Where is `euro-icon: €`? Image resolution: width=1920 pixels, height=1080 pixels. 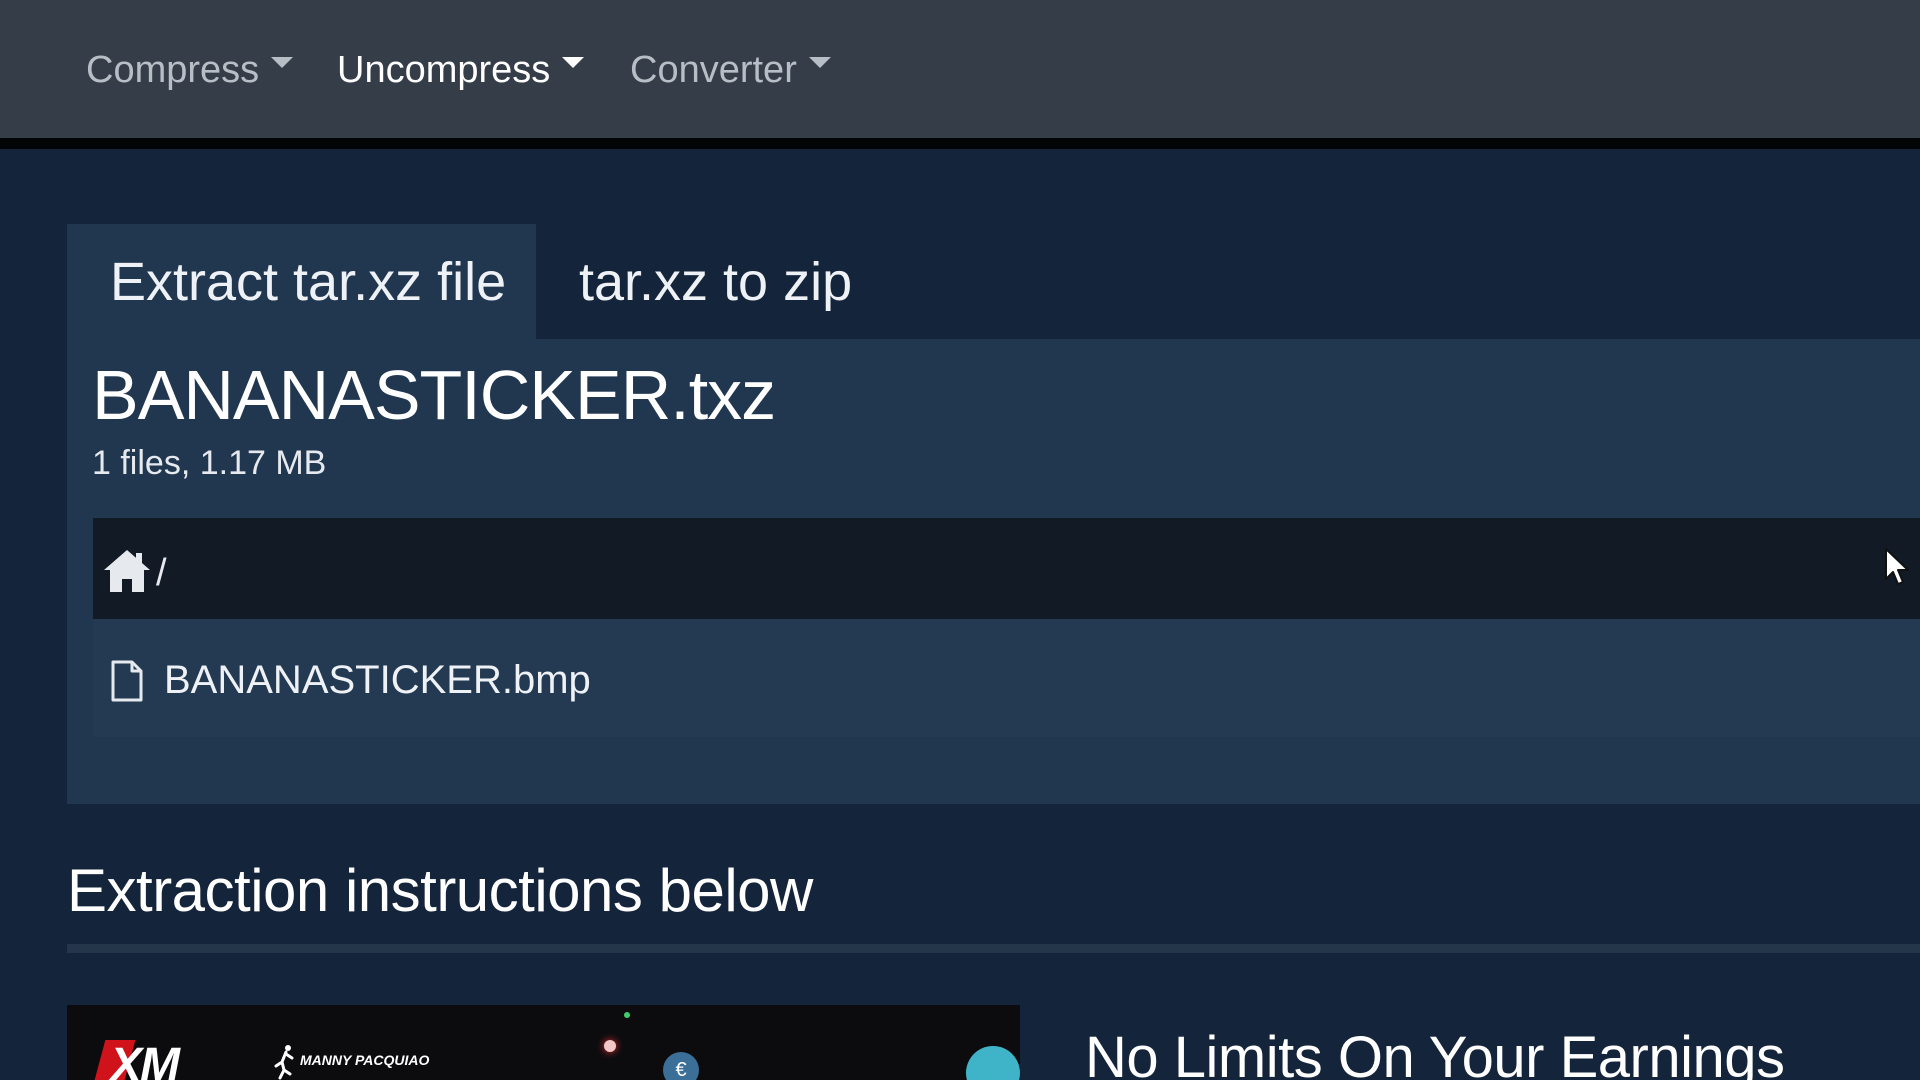
euro-icon: € is located at coordinates (681, 1066).